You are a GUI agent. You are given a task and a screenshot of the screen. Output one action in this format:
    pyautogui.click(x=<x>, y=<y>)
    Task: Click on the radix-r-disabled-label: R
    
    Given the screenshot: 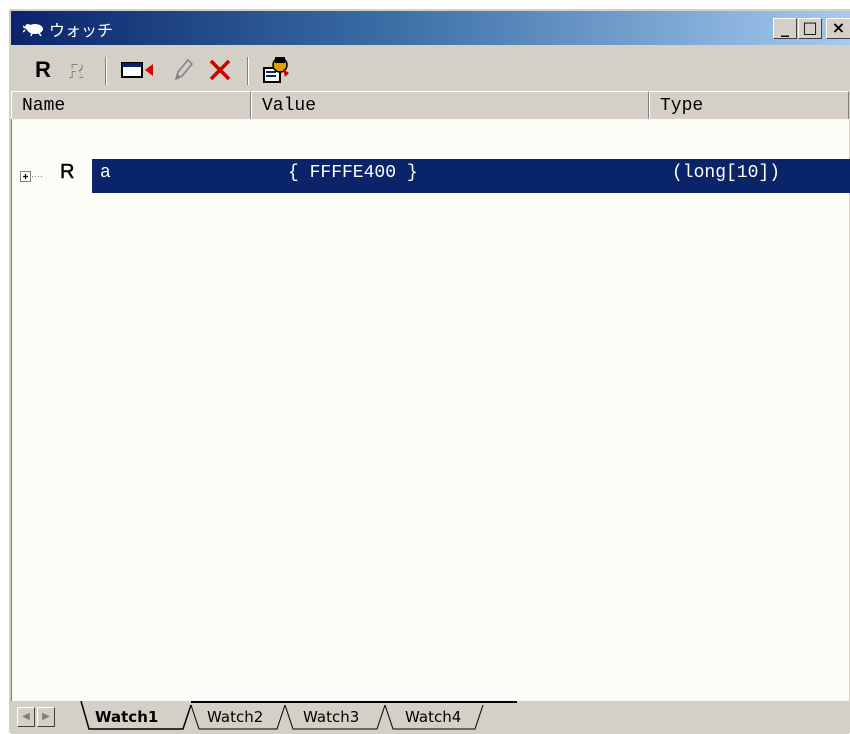 What is the action you would take?
    pyautogui.click(x=75, y=69)
    